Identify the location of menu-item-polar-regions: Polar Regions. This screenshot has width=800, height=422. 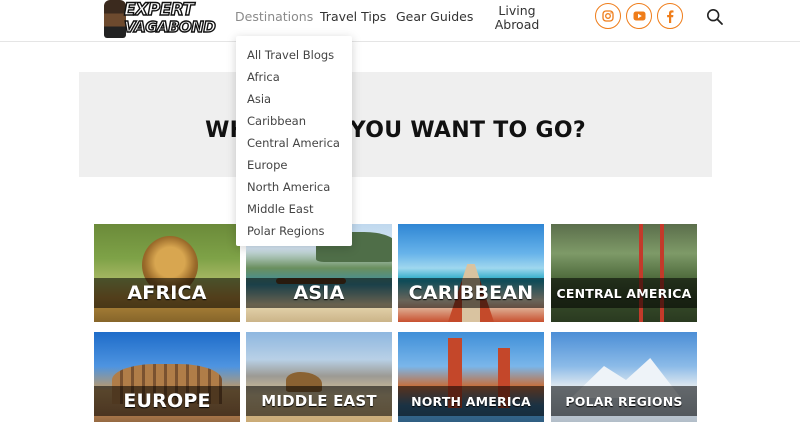
(294, 231).